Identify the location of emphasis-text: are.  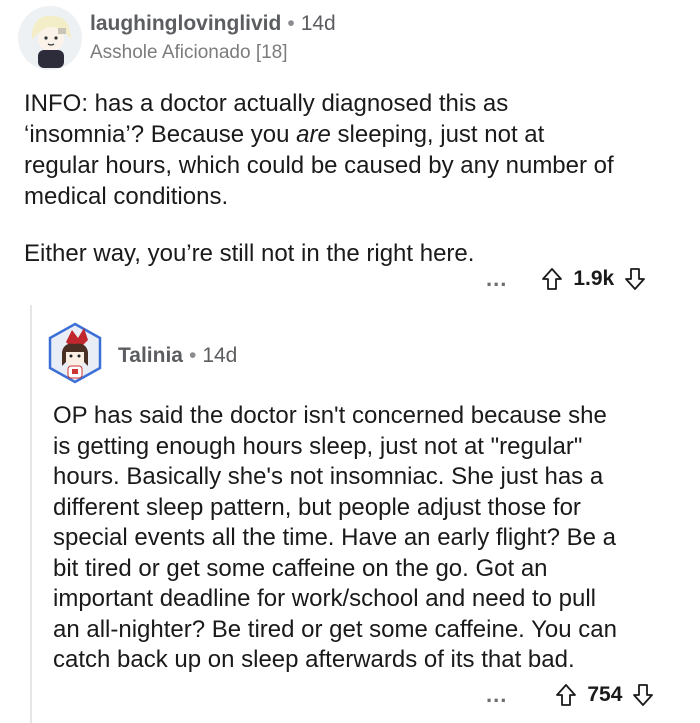
(313, 134).